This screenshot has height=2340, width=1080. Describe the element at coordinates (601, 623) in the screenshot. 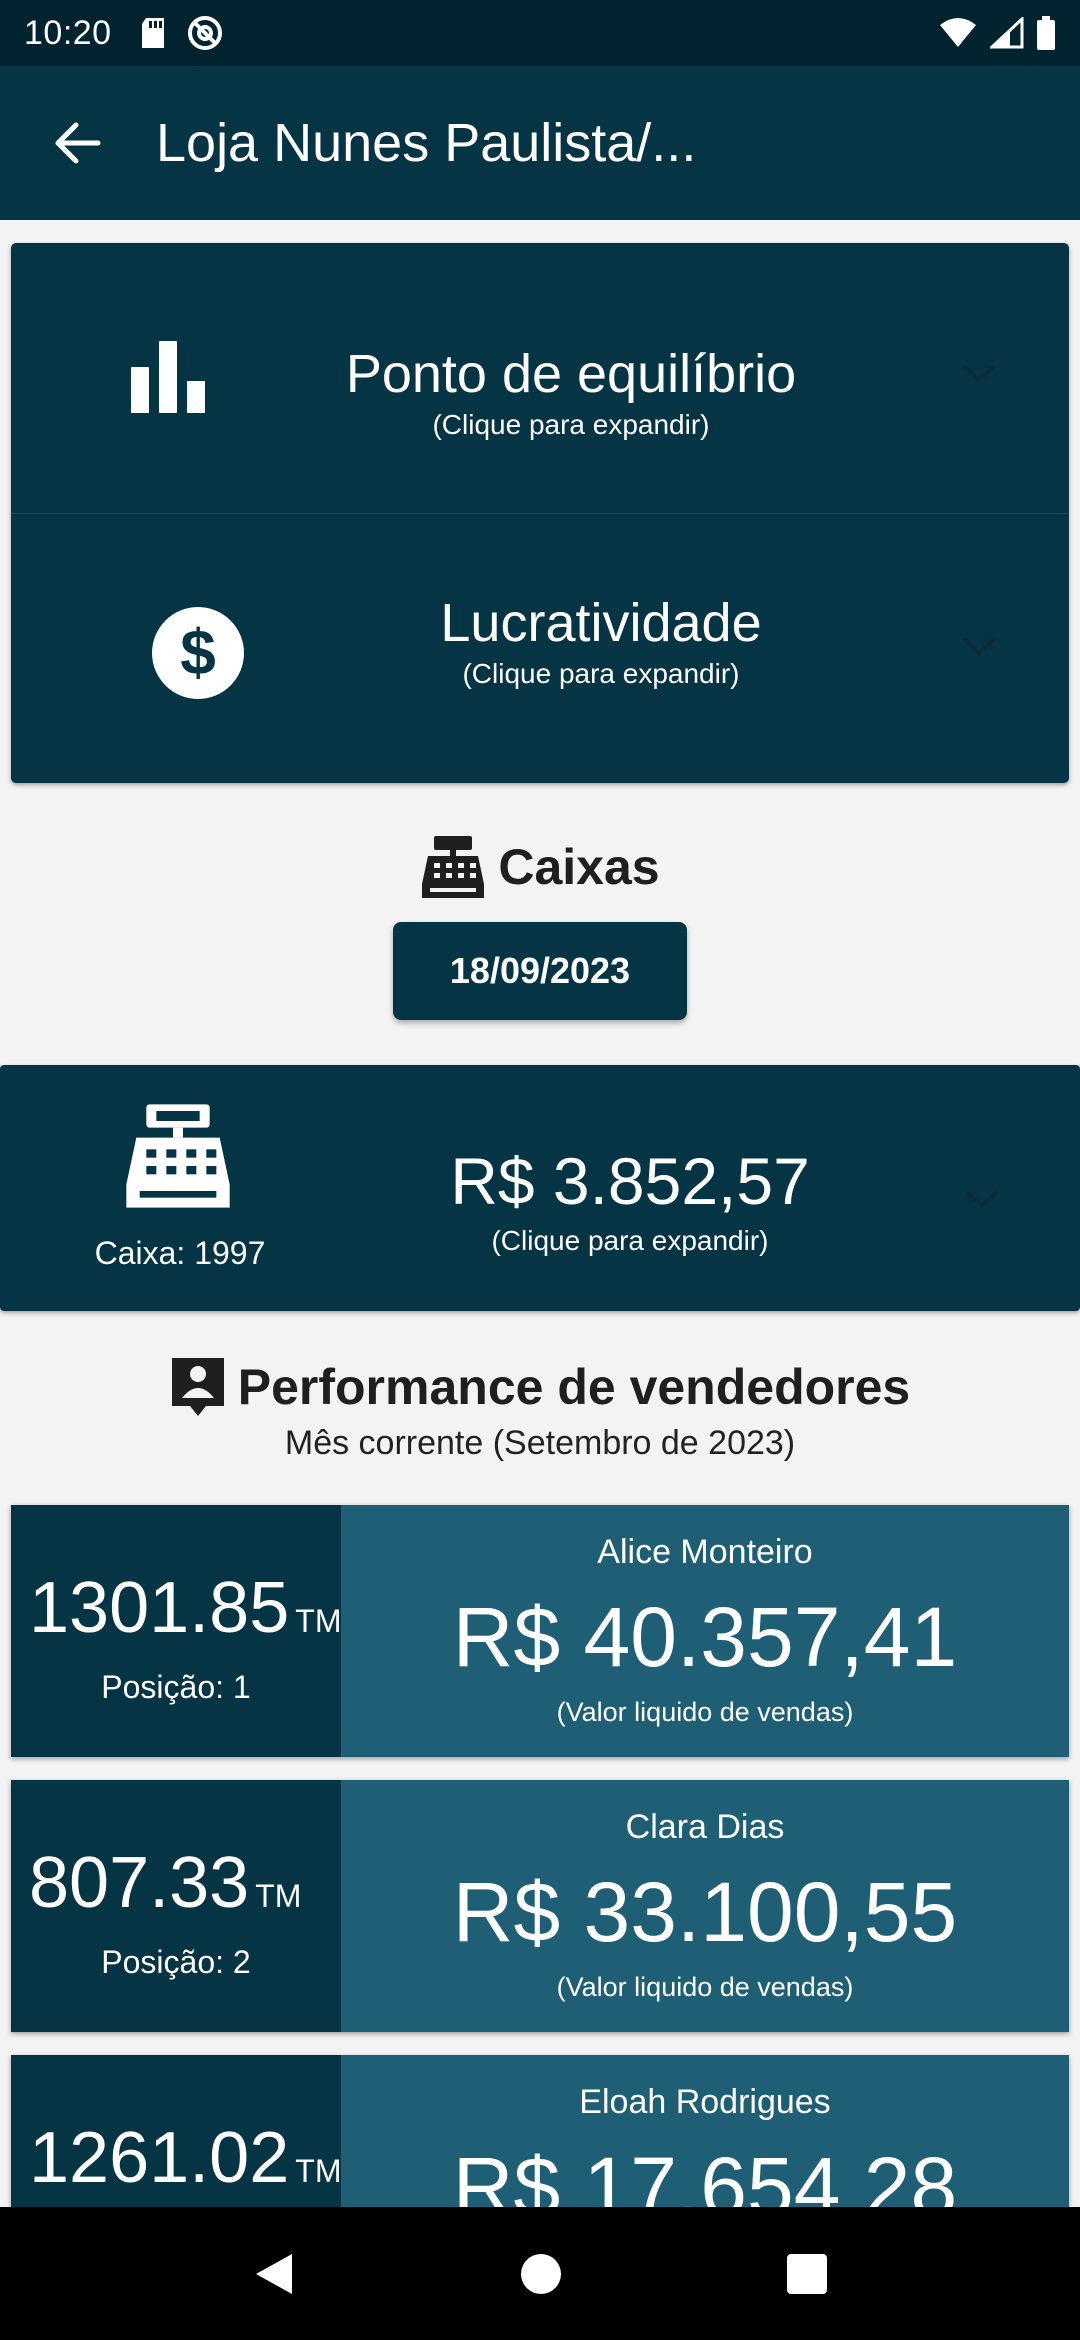

I see `summary-row-title: Lucratividade` at that location.